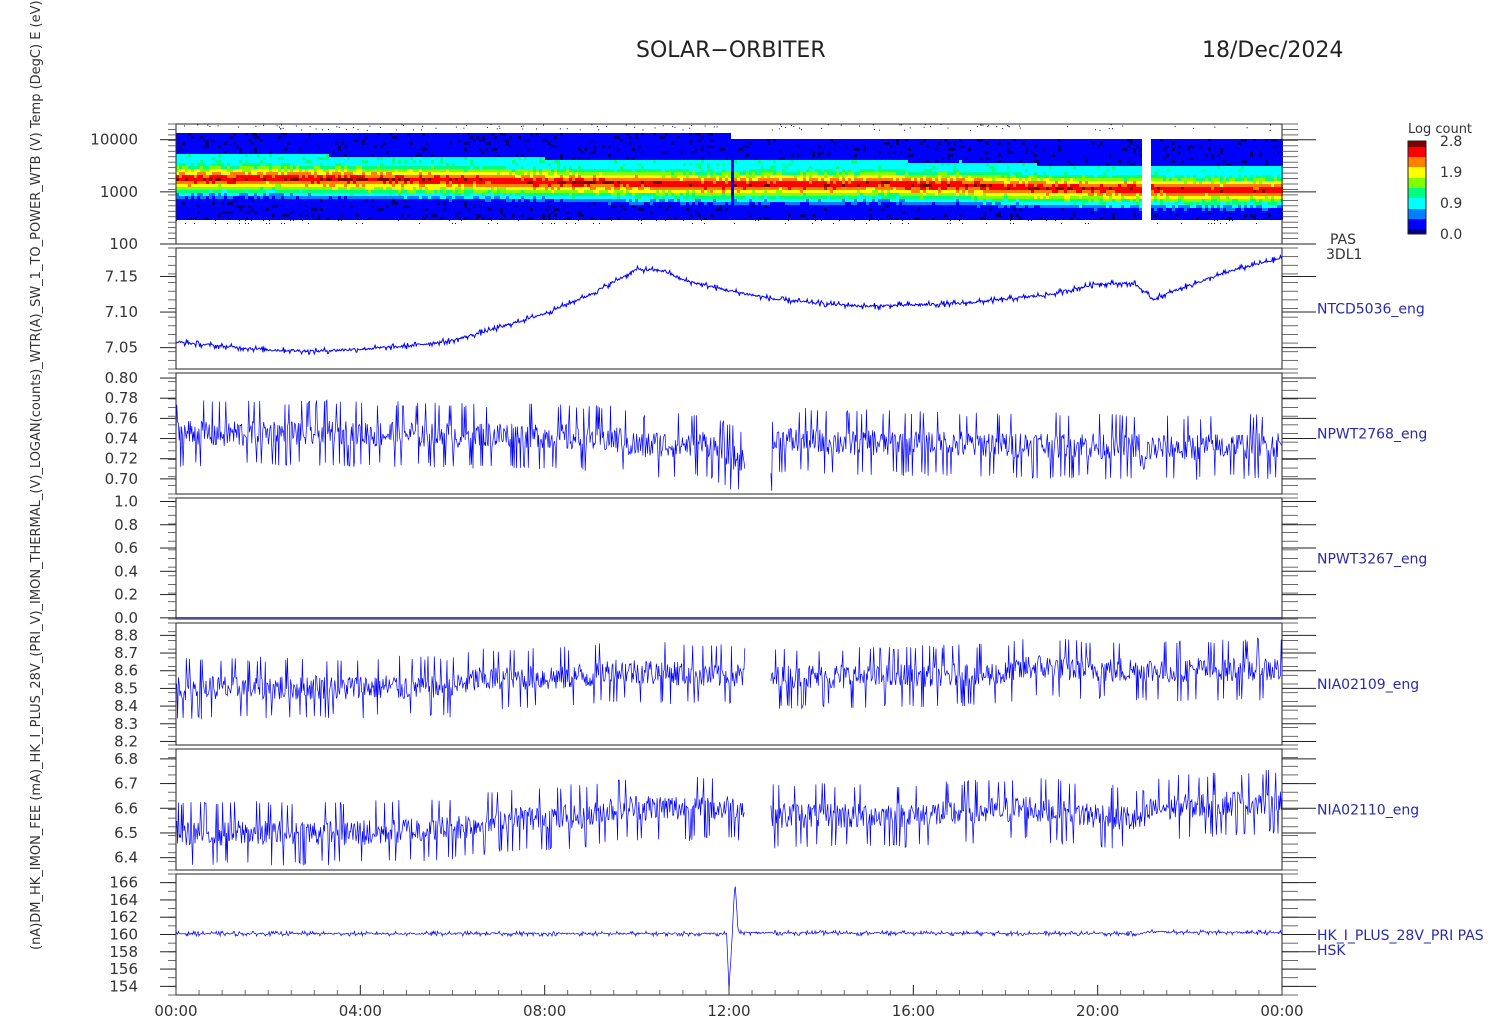 This screenshot has height=1020, width=1512. What do you see at coordinates (126, 808) in the screenshot?
I see `ytick-label: 6.6` at bounding box center [126, 808].